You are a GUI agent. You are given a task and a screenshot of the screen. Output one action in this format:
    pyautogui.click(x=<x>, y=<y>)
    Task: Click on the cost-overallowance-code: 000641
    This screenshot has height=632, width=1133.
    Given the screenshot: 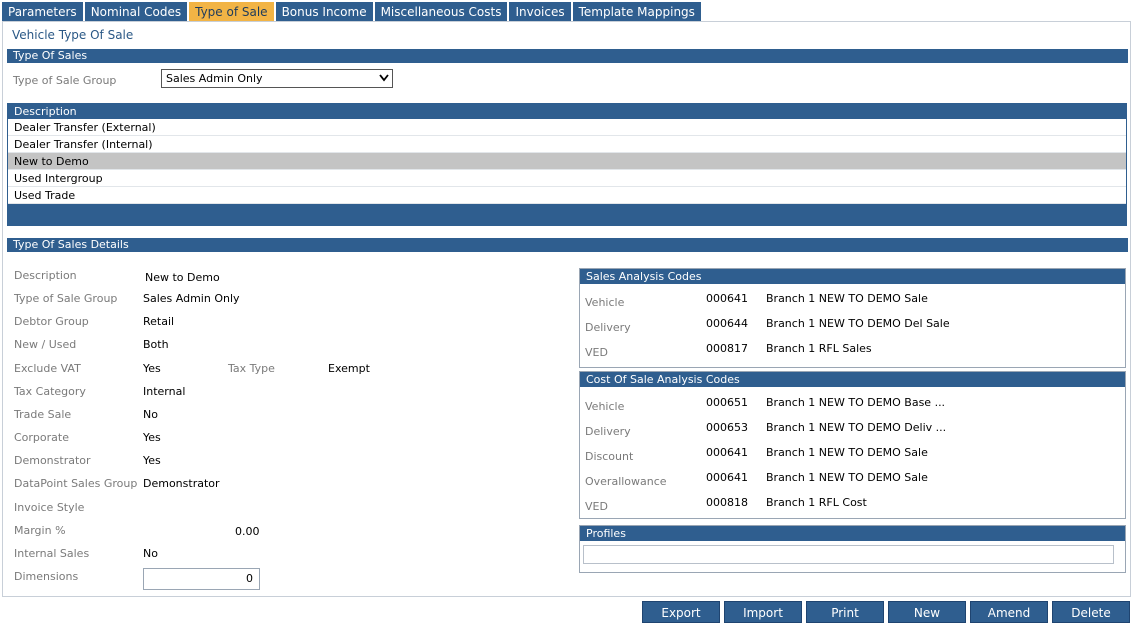 What is the action you would take?
    pyautogui.click(x=727, y=477)
    